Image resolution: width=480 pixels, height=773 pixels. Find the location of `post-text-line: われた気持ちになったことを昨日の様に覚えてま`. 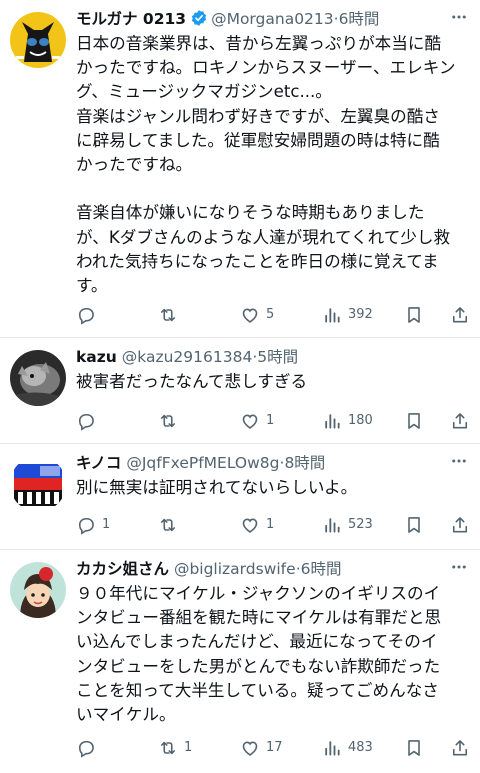

post-text-line: われた気持ちになったことを昨日の様に覚えてま is located at coordinates (257, 261).